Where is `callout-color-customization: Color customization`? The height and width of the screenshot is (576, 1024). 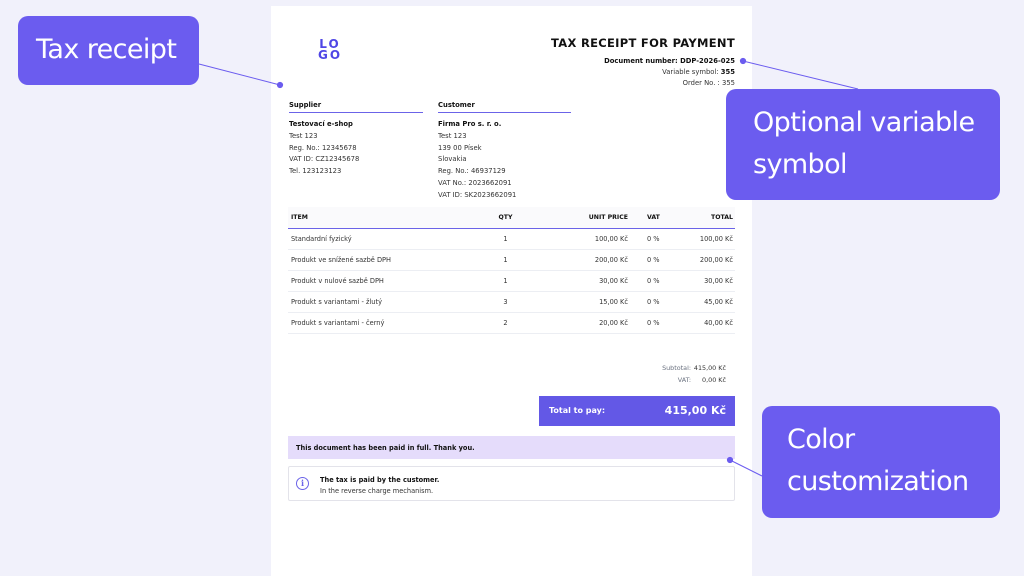 callout-color-customization: Color customization is located at coordinates (881, 462).